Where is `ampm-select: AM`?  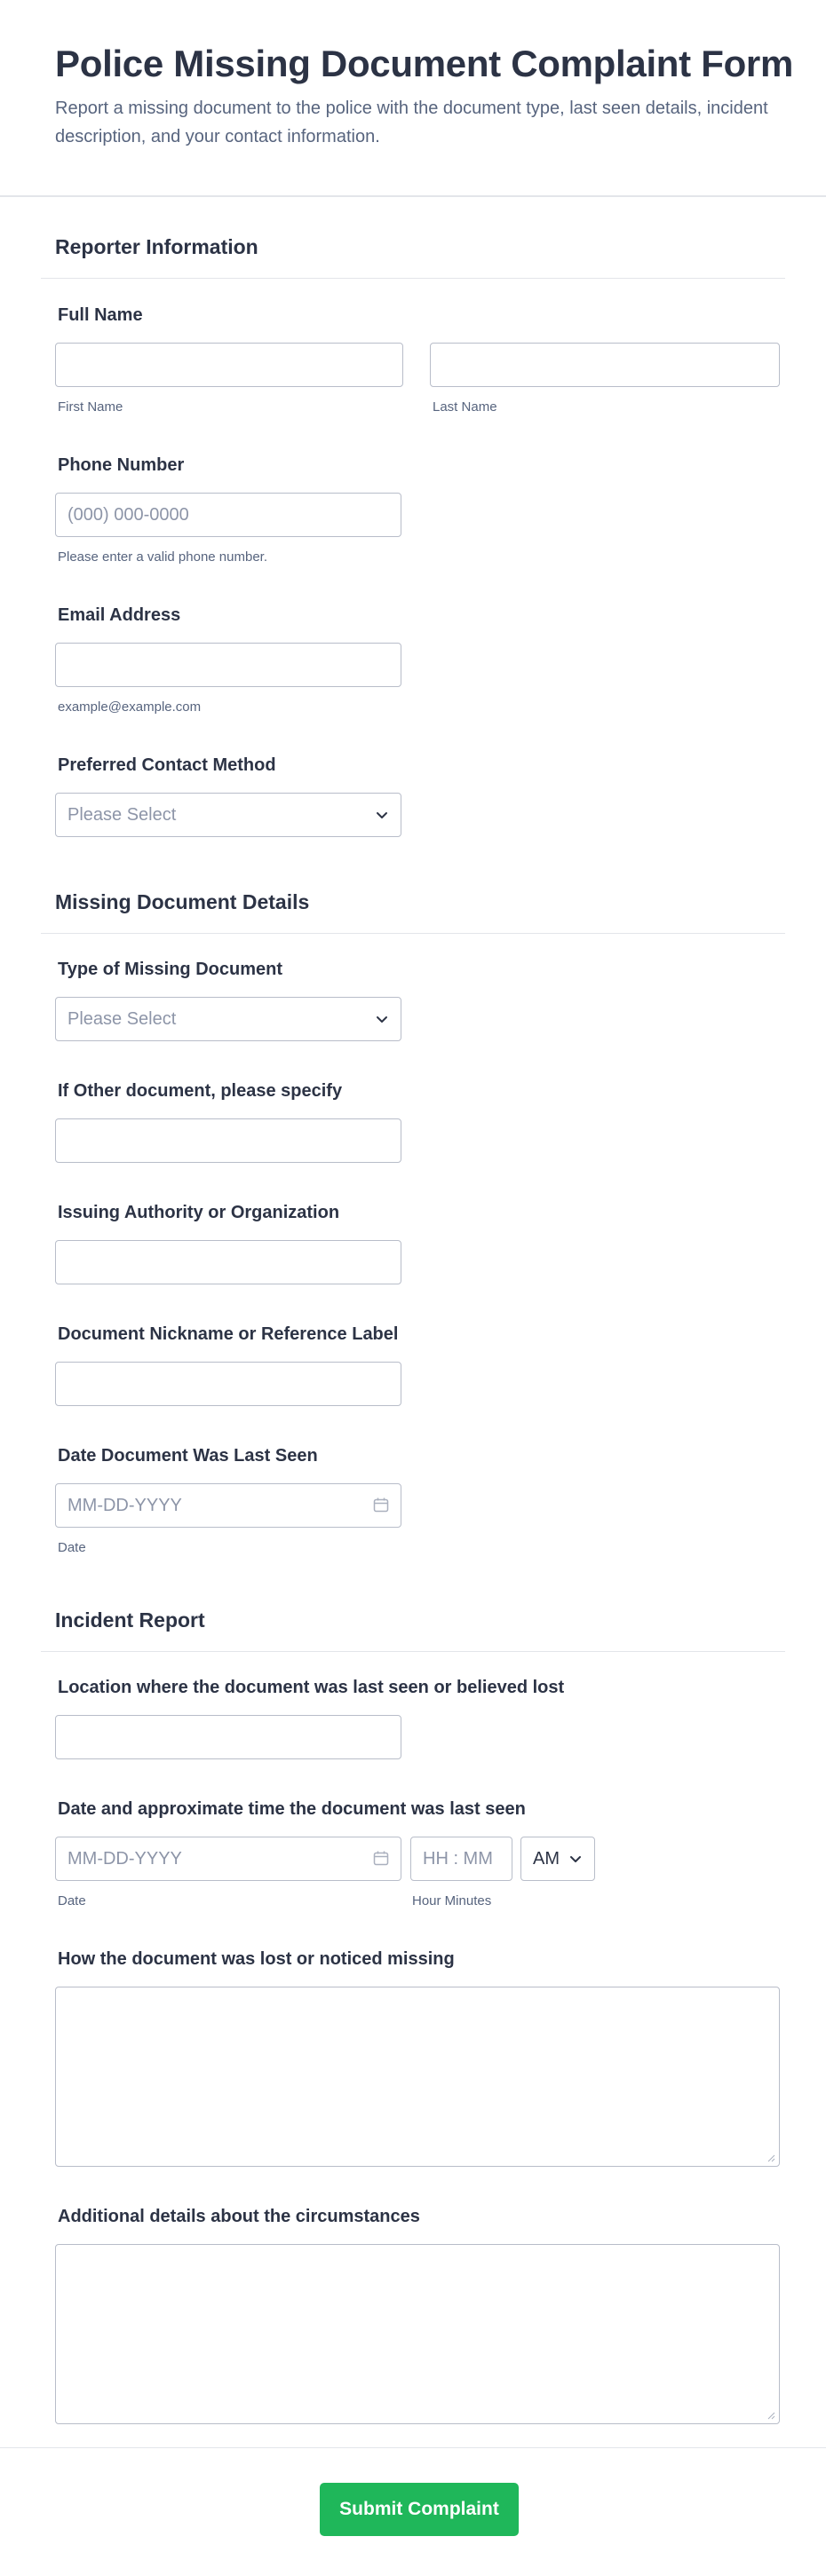
ampm-select: AM is located at coordinates (557, 1859).